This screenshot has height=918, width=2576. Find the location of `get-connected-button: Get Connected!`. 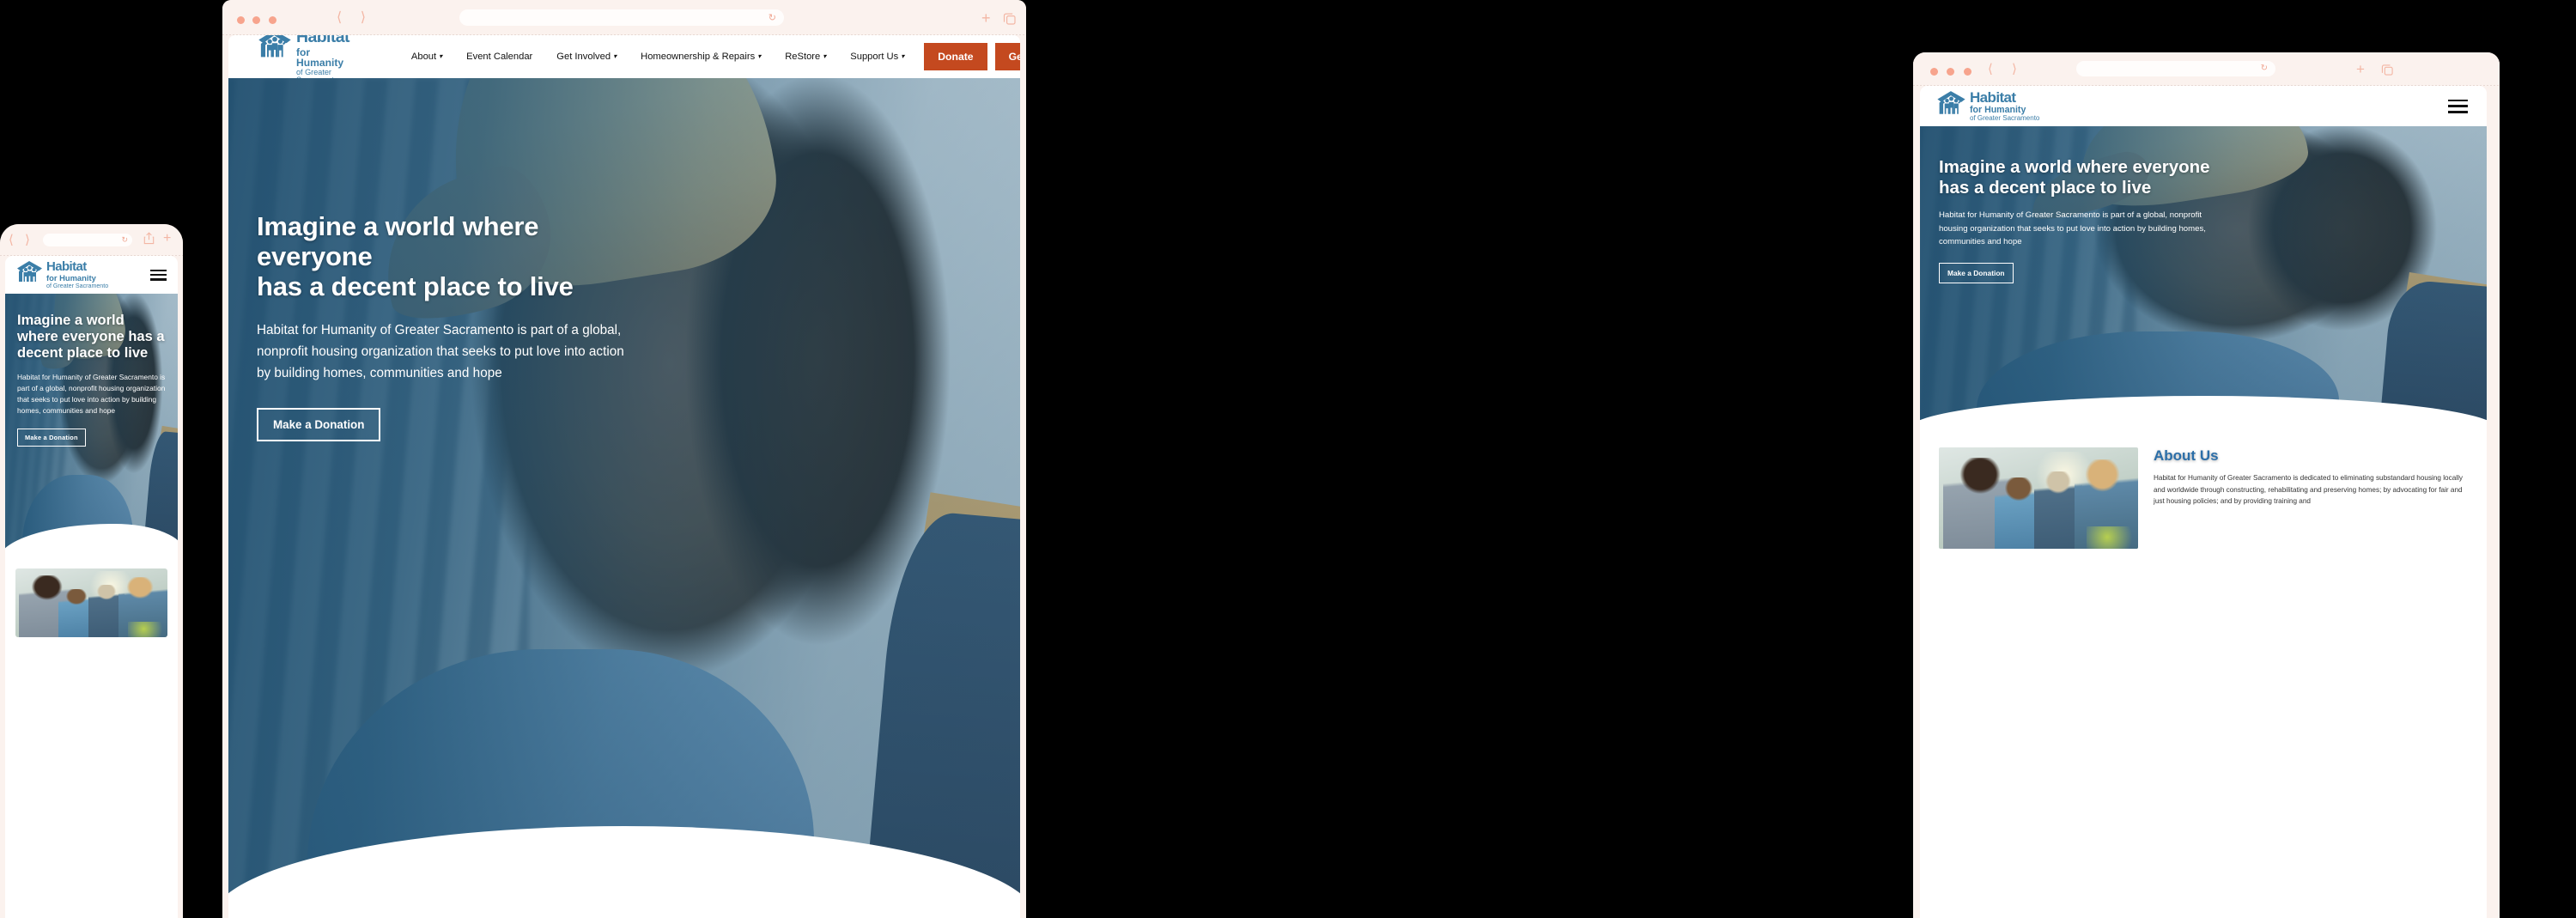

get-connected-button: Get Connected! is located at coordinates (1007, 56).